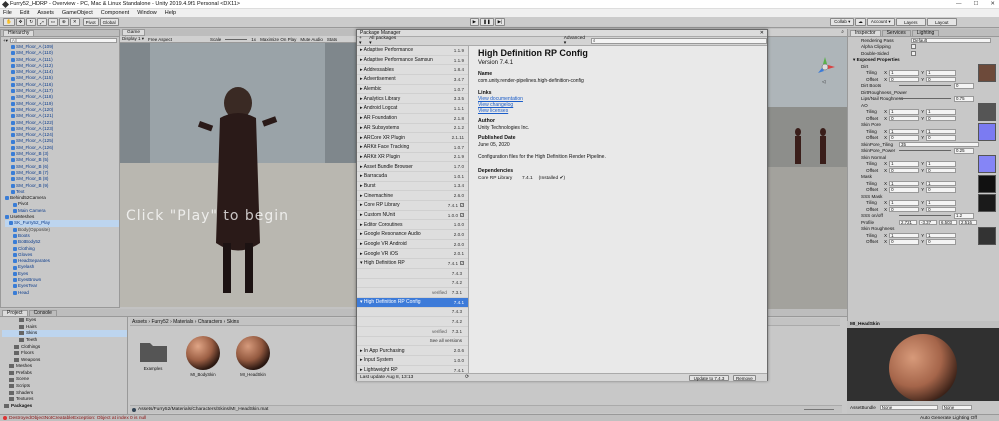 Image resolution: width=999 pixels, height=421 pixels. I want to click on refresh-icon: ⟳, so click(467, 377).